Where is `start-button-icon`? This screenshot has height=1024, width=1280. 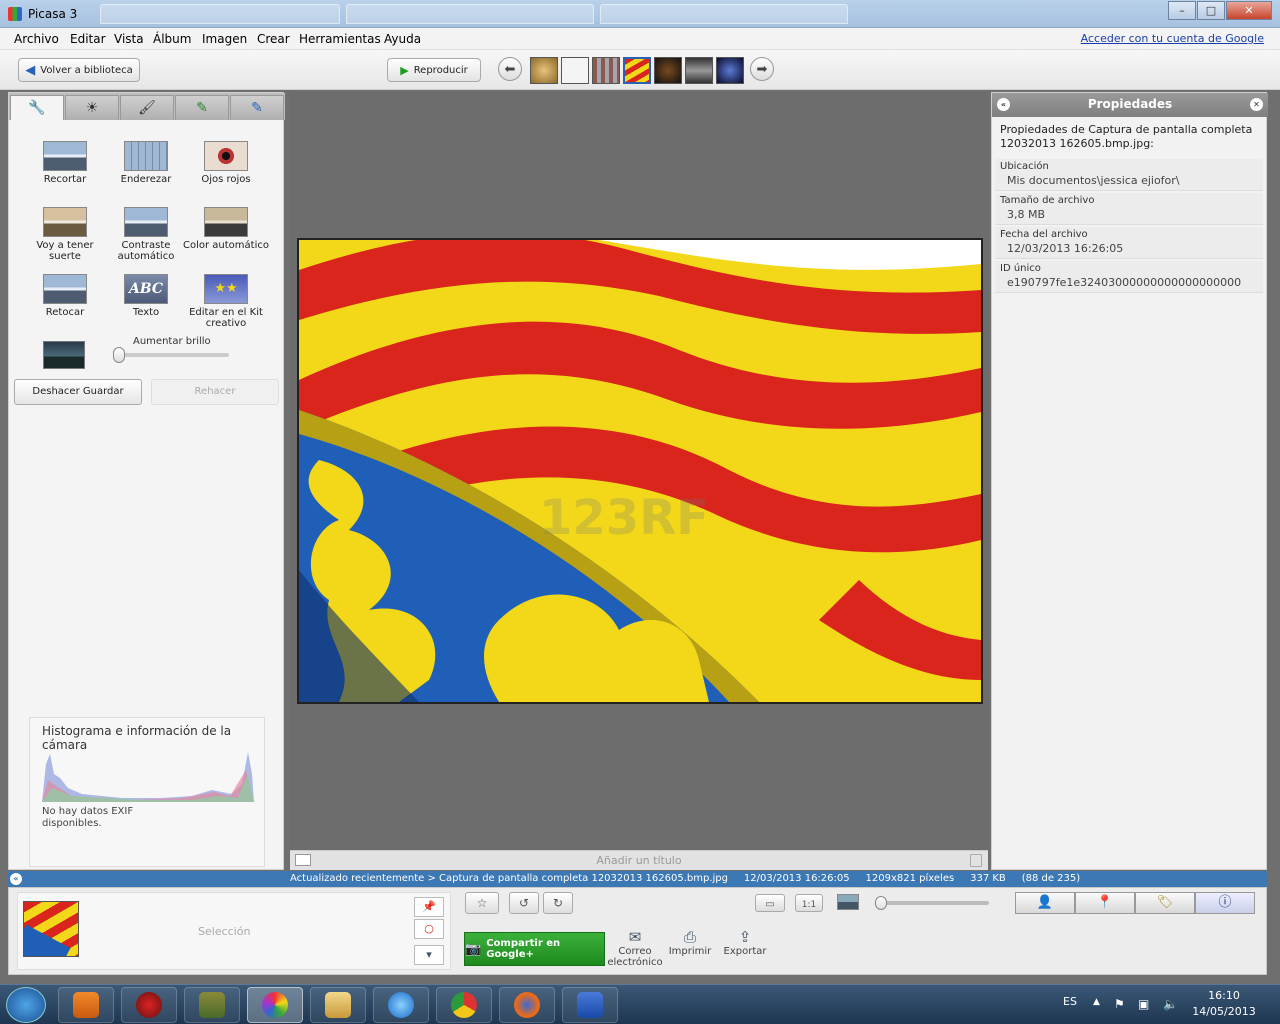 start-button-icon is located at coordinates (26, 1005).